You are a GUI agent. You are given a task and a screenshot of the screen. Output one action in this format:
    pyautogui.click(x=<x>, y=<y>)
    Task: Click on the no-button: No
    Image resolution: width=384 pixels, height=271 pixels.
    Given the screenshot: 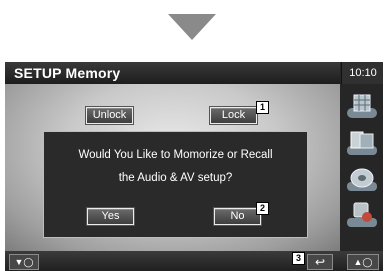 What is the action you would take?
    pyautogui.click(x=237, y=216)
    